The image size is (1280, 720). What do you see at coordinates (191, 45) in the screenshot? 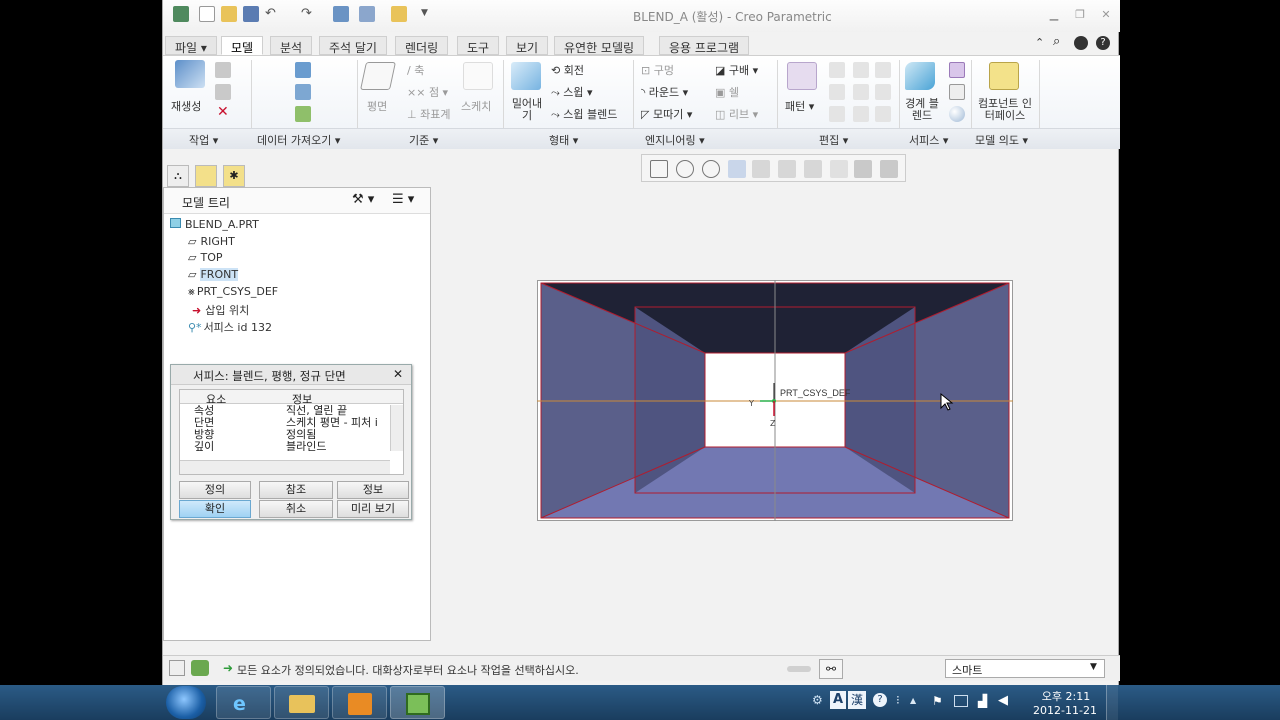
I see `tab-file: 파일 ▾` at bounding box center [191, 45].